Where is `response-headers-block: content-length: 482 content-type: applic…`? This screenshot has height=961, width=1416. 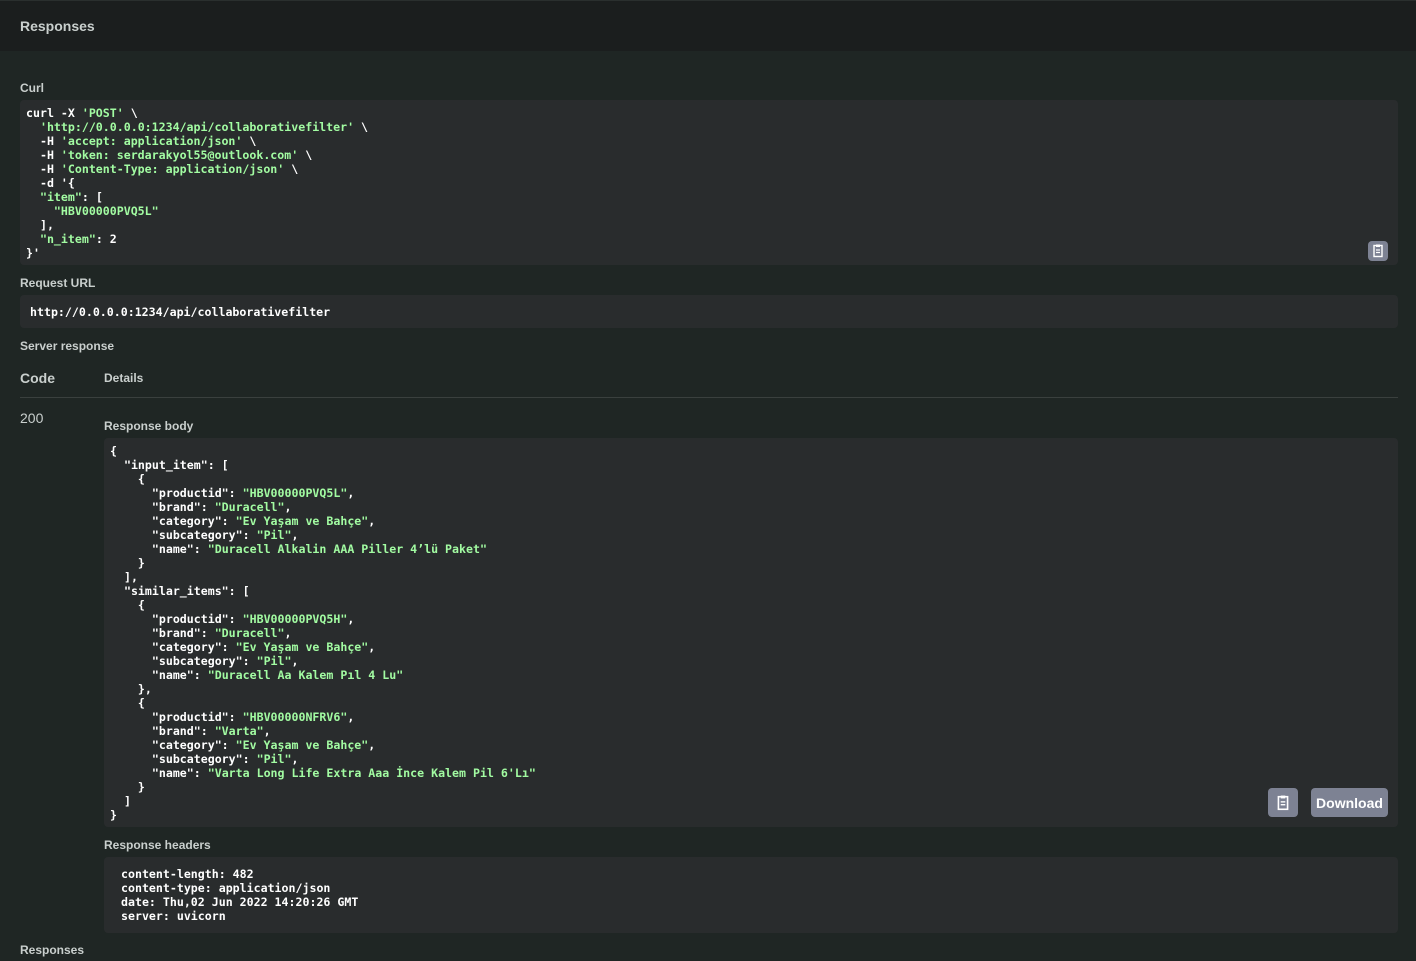 response-headers-block: content-length: 482 content-type: applic… is located at coordinates (751, 895).